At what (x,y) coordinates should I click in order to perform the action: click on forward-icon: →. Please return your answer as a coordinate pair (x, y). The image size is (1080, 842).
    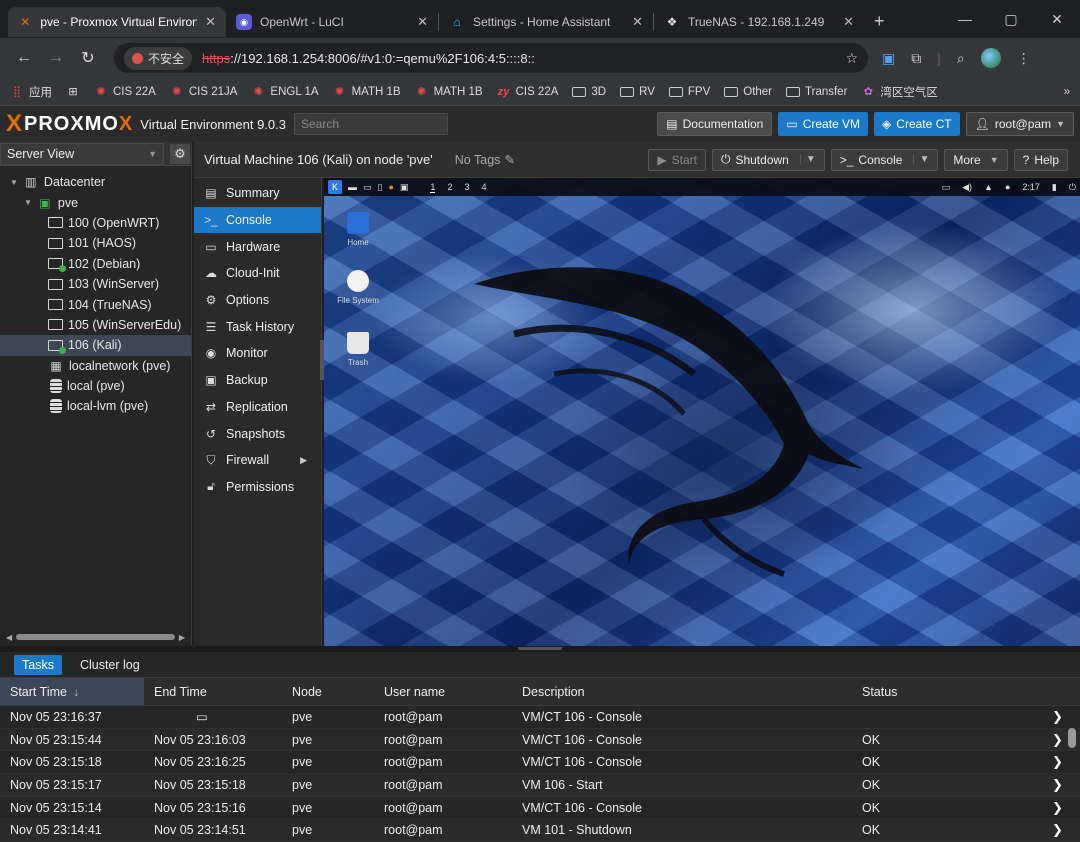
    Looking at the image, I should click on (56, 58).